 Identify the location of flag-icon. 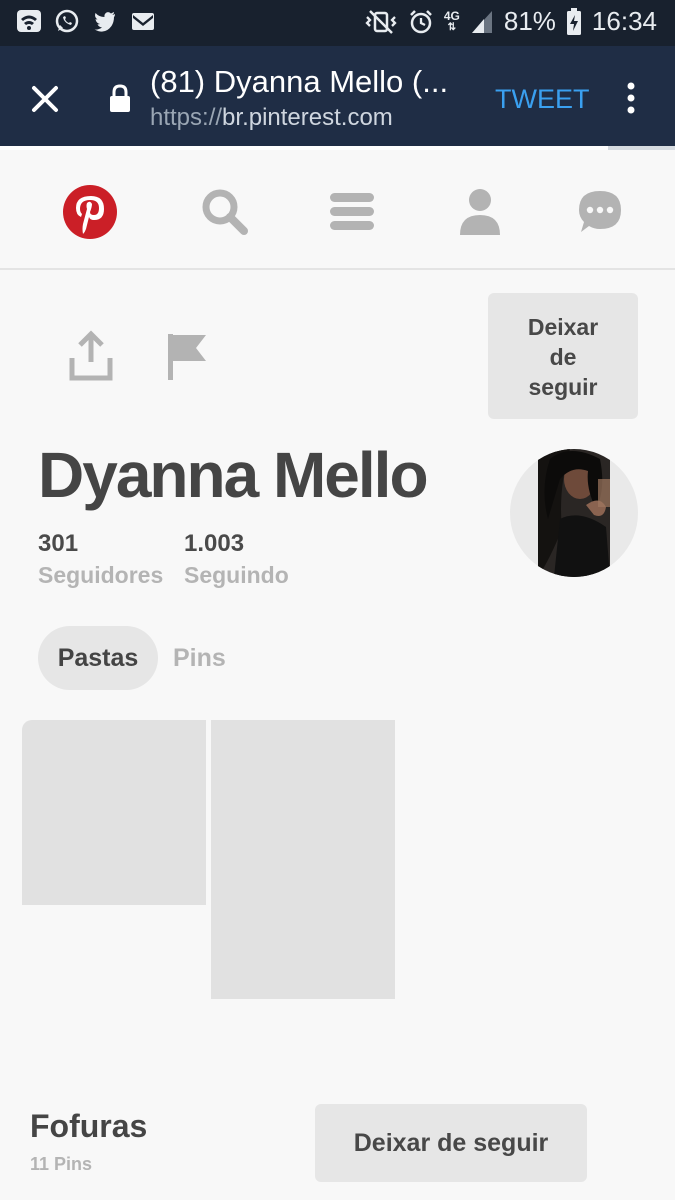
(189, 357).